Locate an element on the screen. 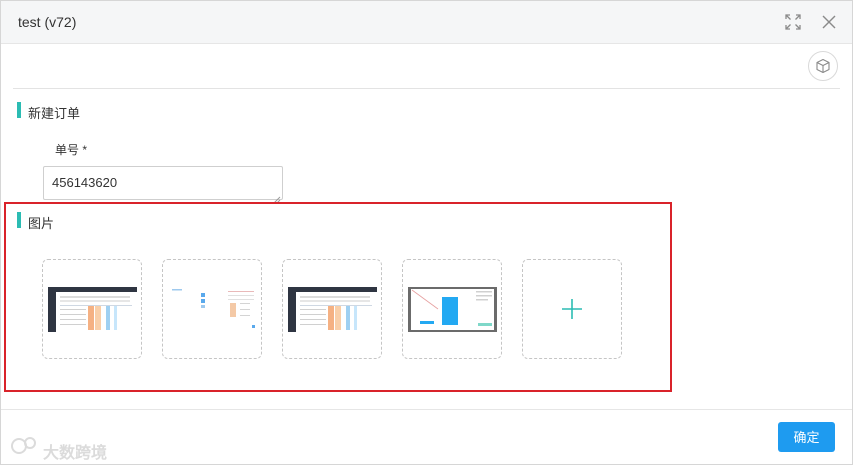  toolbar-divider is located at coordinates (426, 88).